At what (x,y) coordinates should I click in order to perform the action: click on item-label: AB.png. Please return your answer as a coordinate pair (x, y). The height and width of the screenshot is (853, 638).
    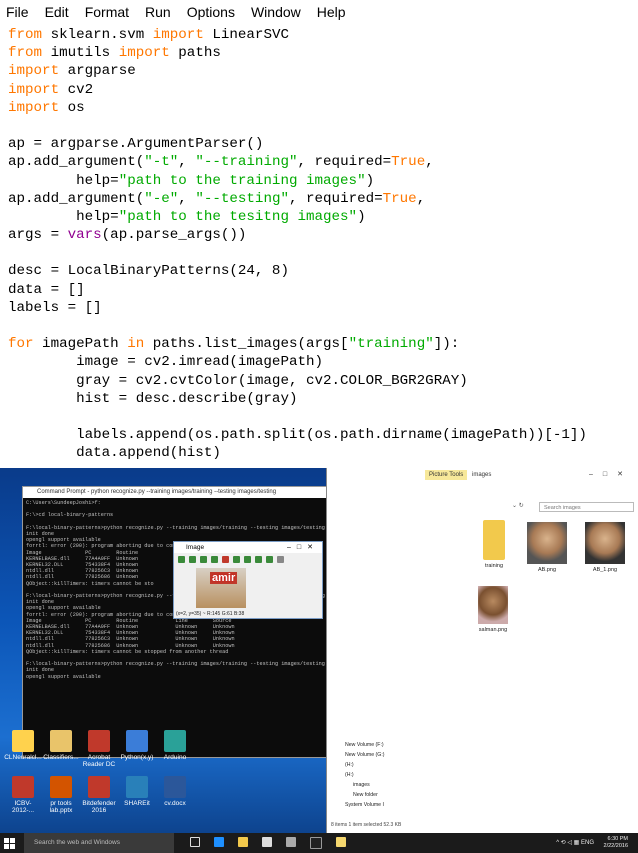
    Looking at the image, I should click on (547, 570).